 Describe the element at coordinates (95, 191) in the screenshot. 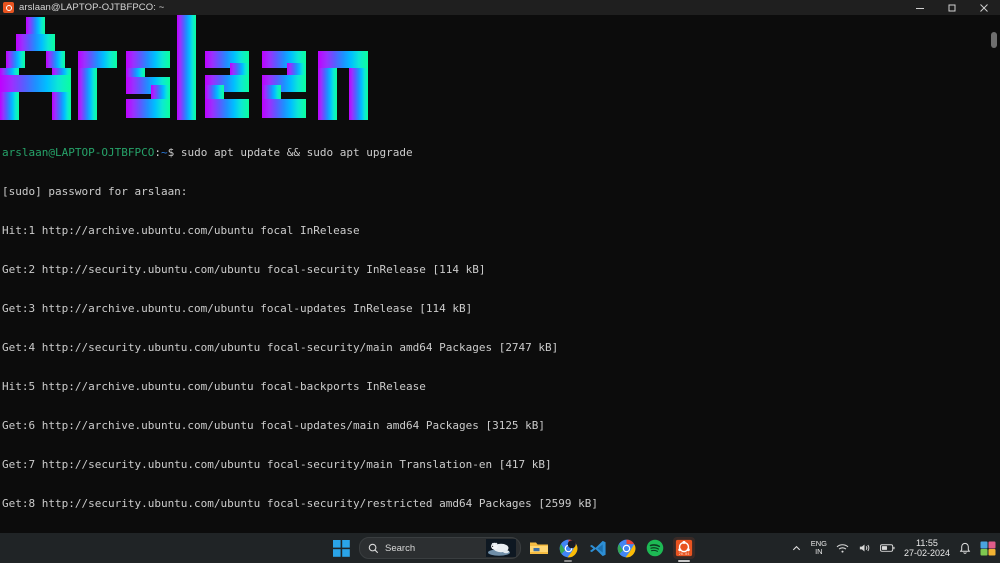

I see `output-line: [sudo] password for arslaan:` at that location.